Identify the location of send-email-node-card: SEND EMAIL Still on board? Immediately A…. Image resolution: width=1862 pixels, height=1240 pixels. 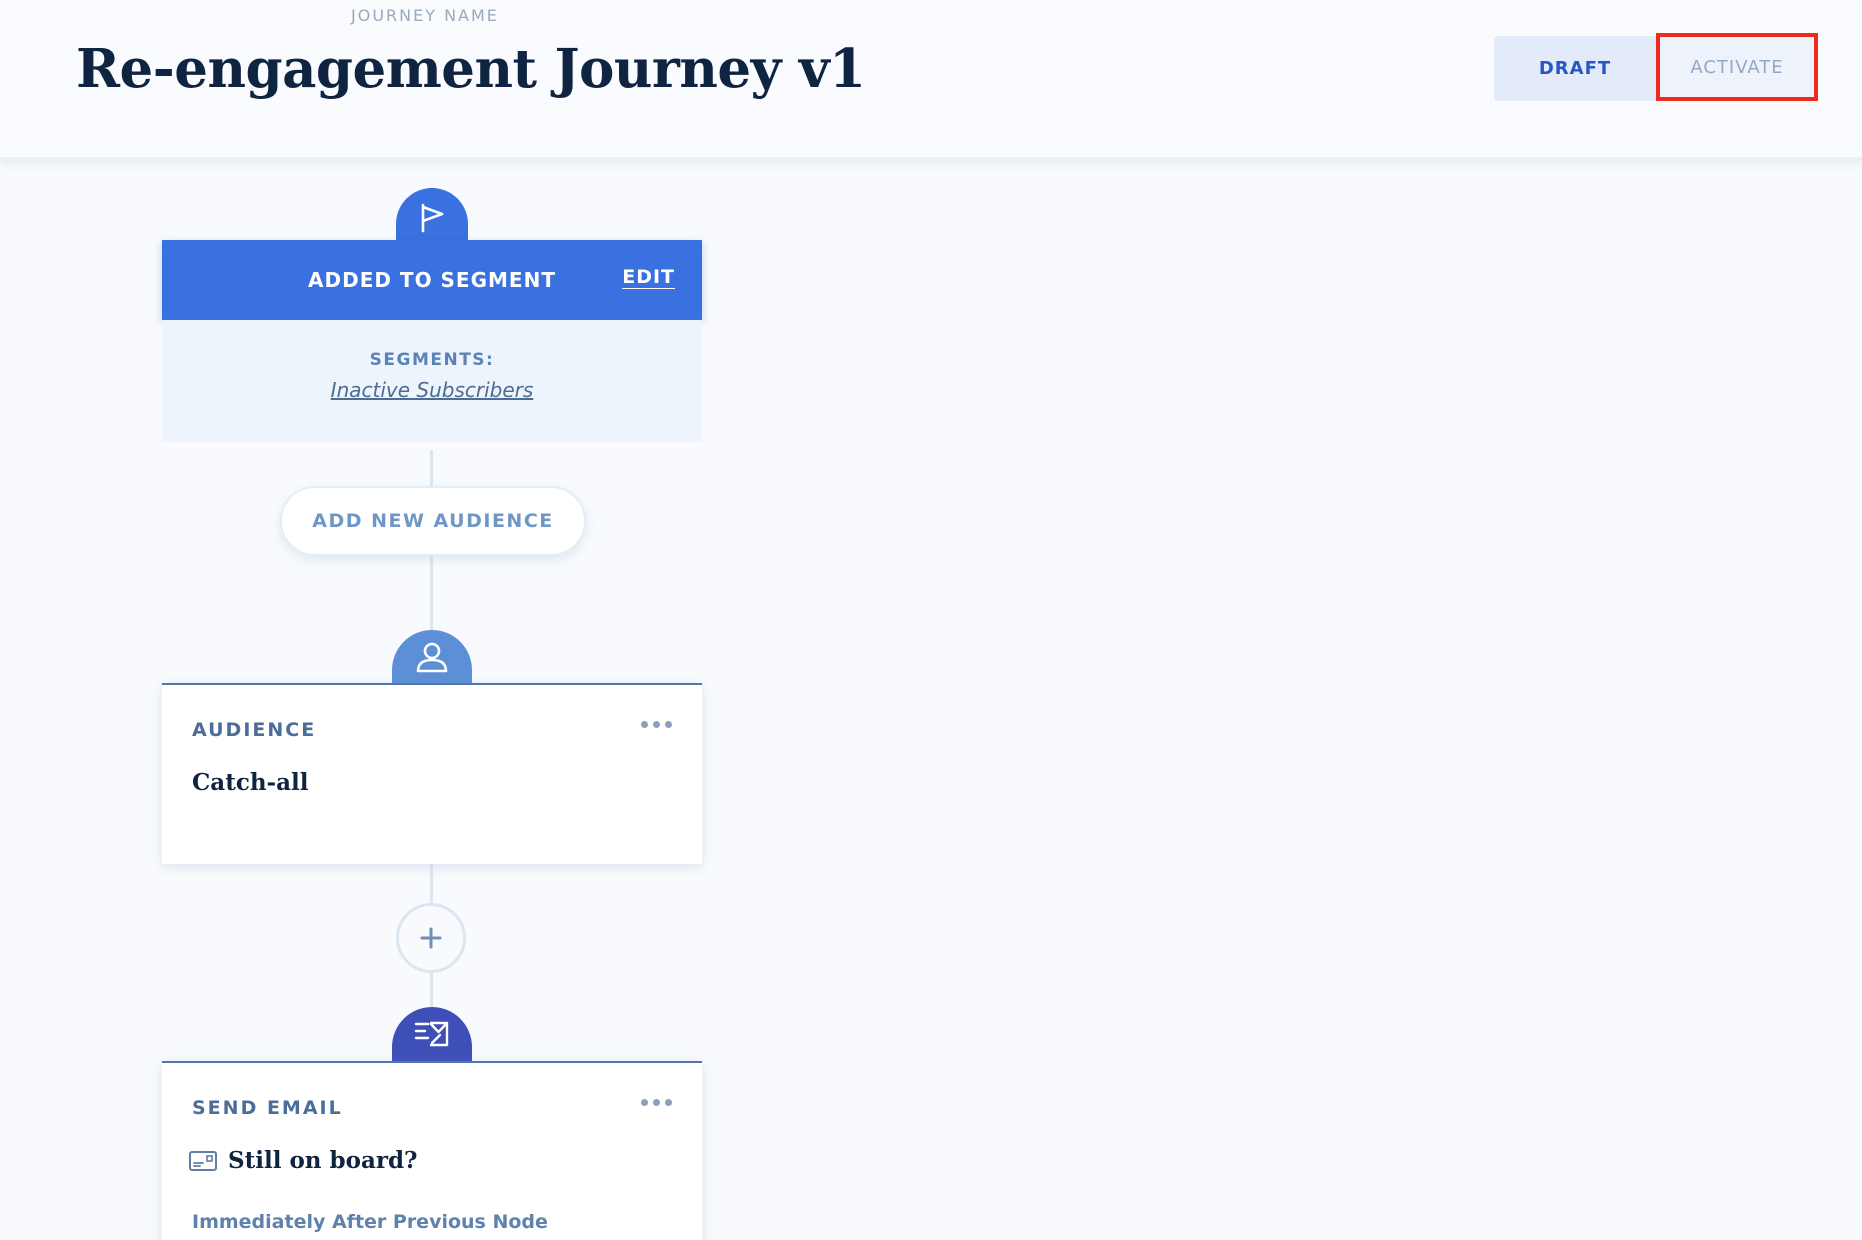
(432, 1150).